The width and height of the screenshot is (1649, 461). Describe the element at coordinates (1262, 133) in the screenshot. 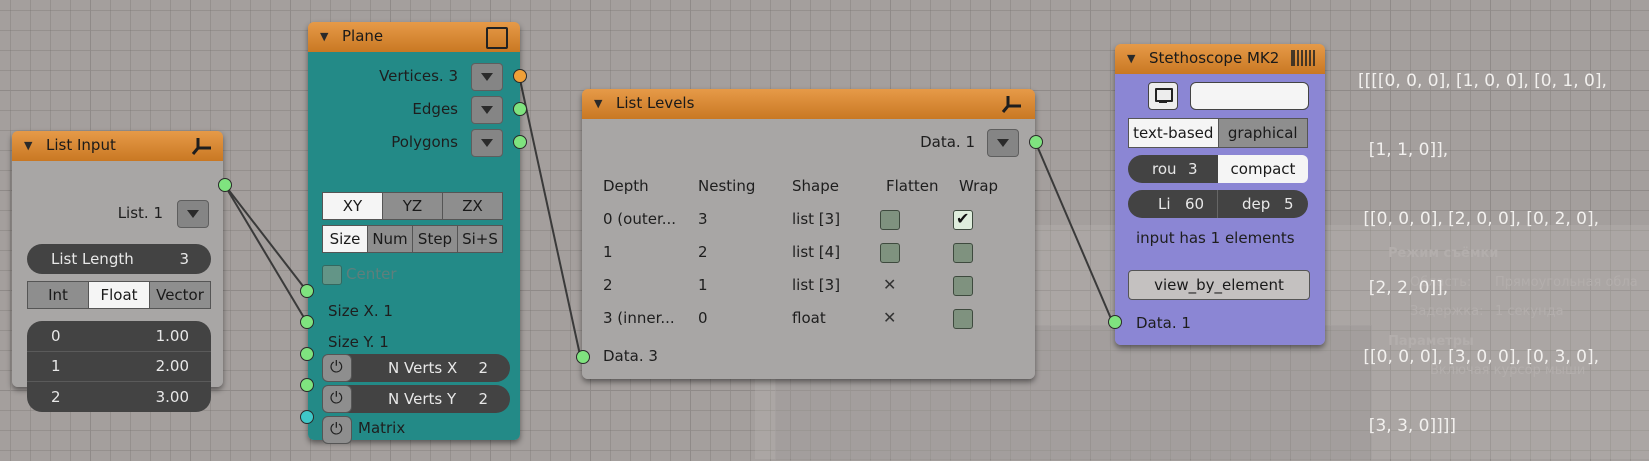

I see `mode-graphical: graphical` at that location.